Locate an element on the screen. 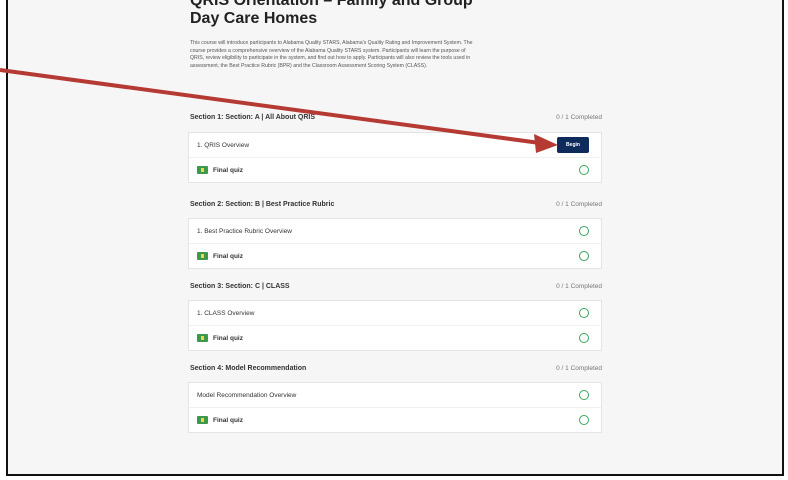  arrow-head is located at coordinates (546, 143).